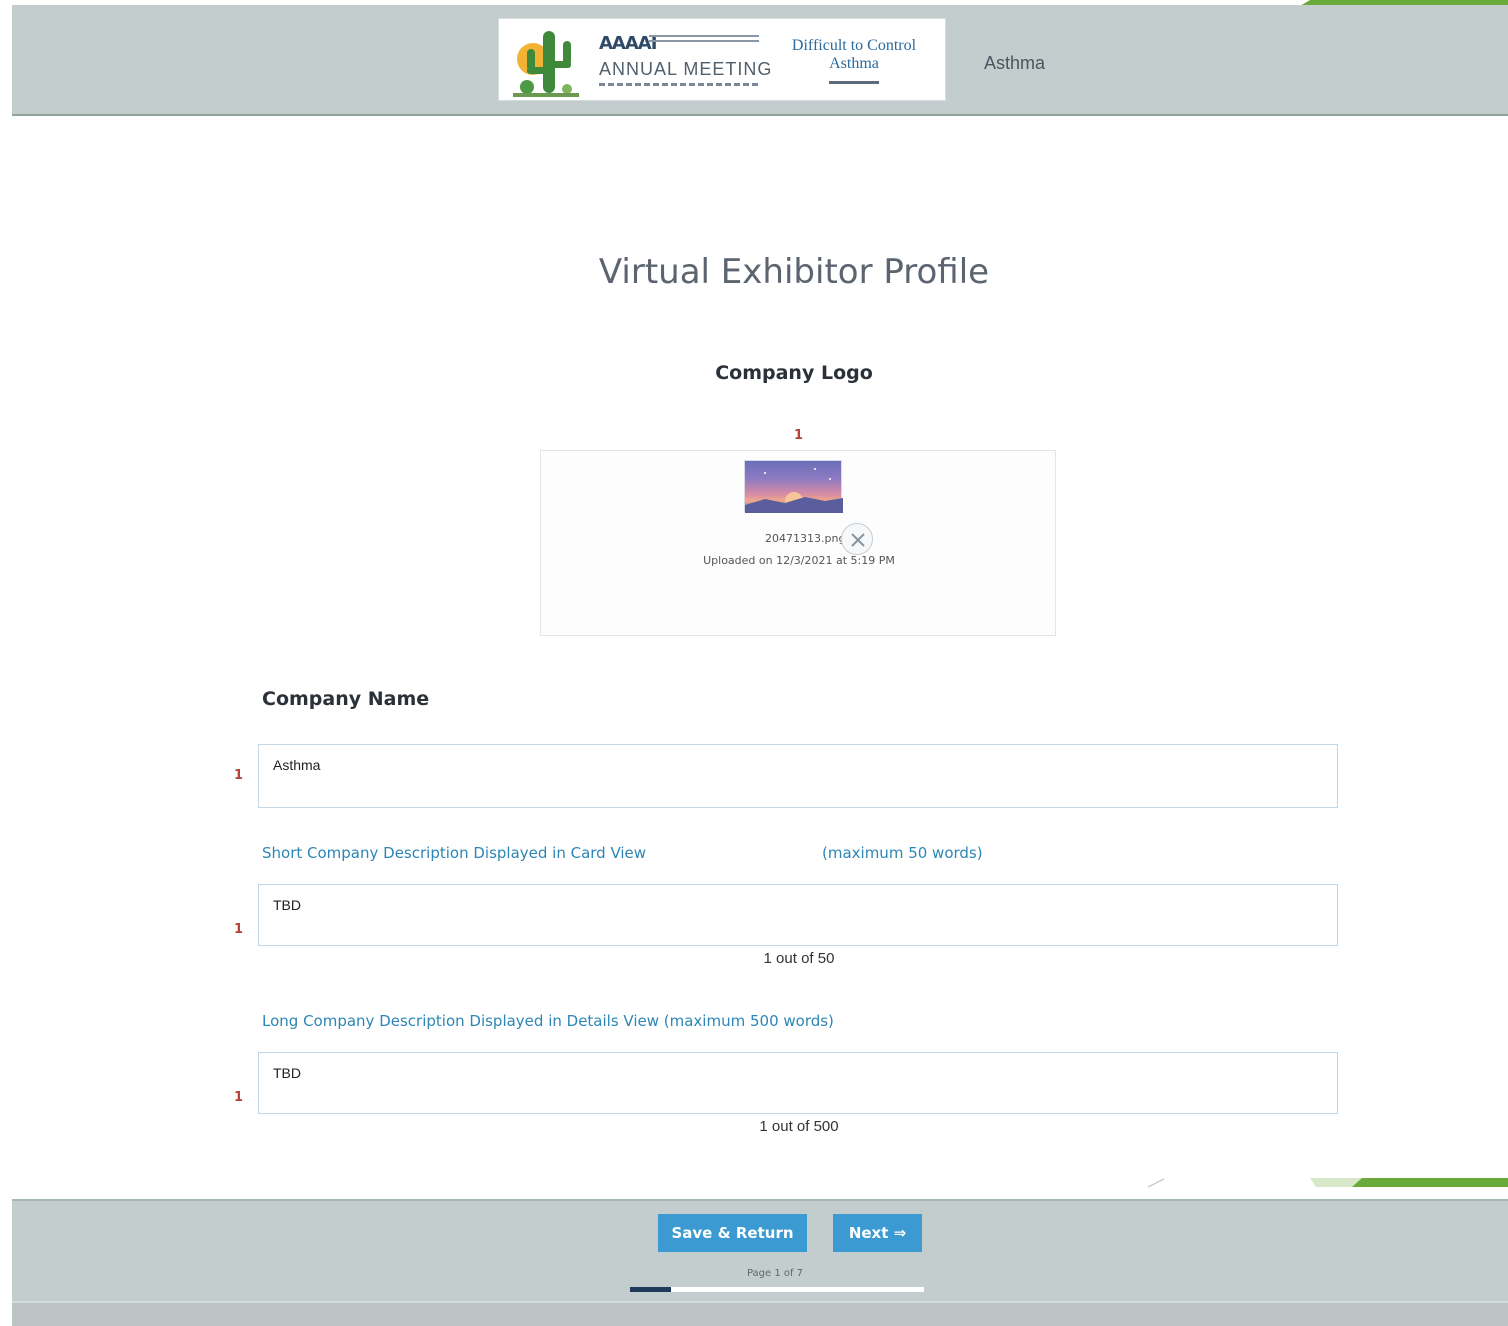 This screenshot has height=1326, width=1508. I want to click on logo-upload-date: Uploaded on 12/3/2021 at 5:19 PM, so click(799, 560).